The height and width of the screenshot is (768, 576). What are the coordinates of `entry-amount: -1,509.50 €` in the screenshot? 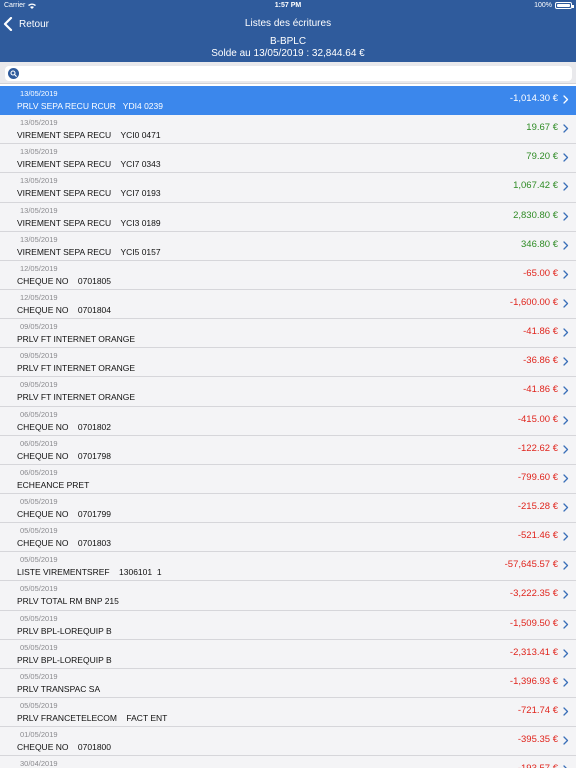 It's located at (533, 623).